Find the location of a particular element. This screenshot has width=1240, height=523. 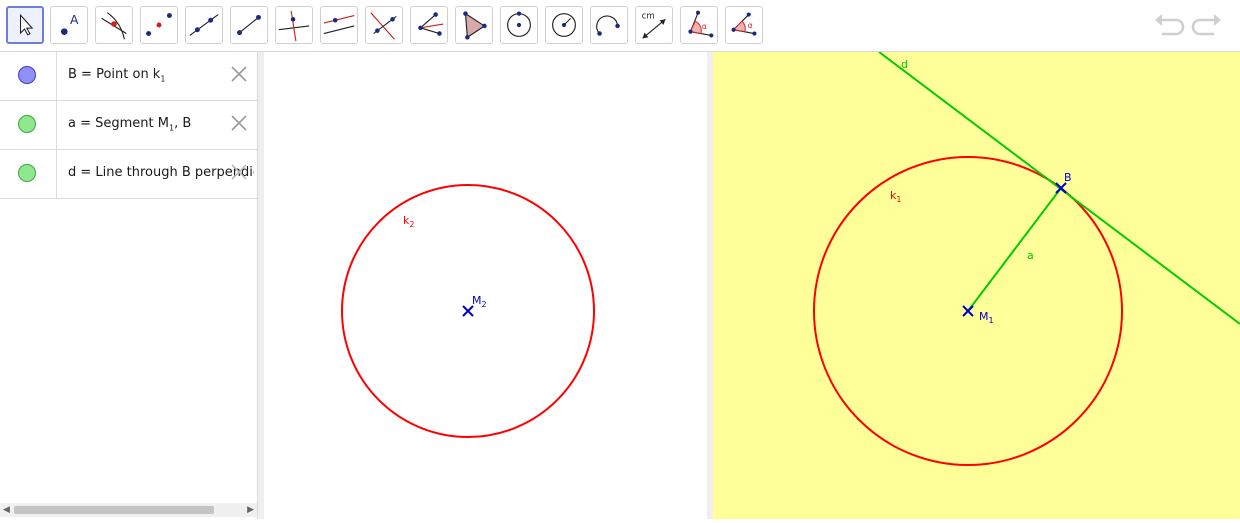

scroll-right-icon: ▶ is located at coordinates (250, 510).